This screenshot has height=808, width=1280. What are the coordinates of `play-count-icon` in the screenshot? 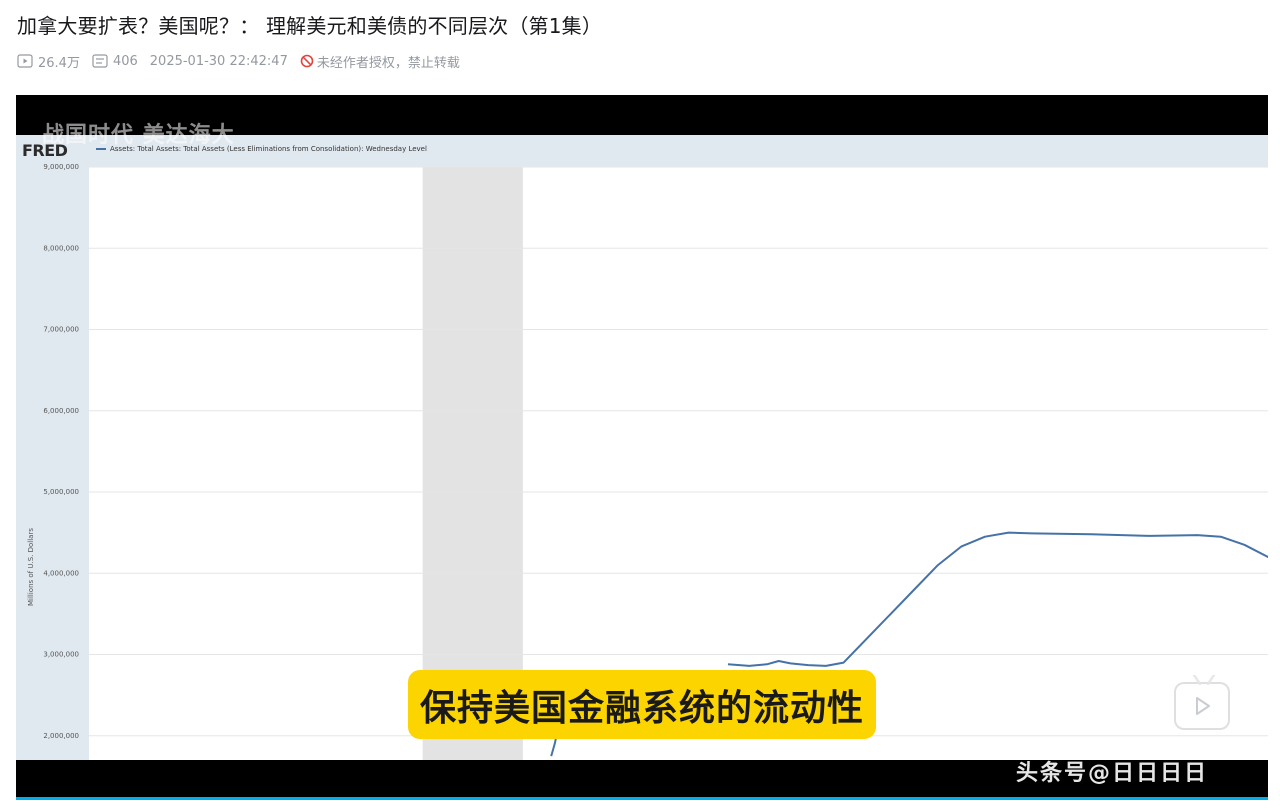 It's located at (25, 61).